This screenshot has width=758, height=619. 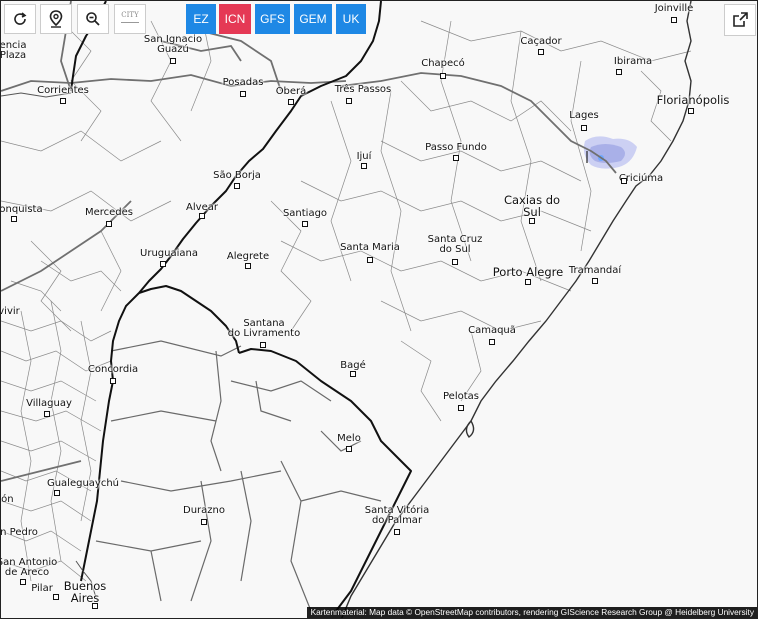 I want to click on city-label: Chapecó, so click(x=443, y=63).